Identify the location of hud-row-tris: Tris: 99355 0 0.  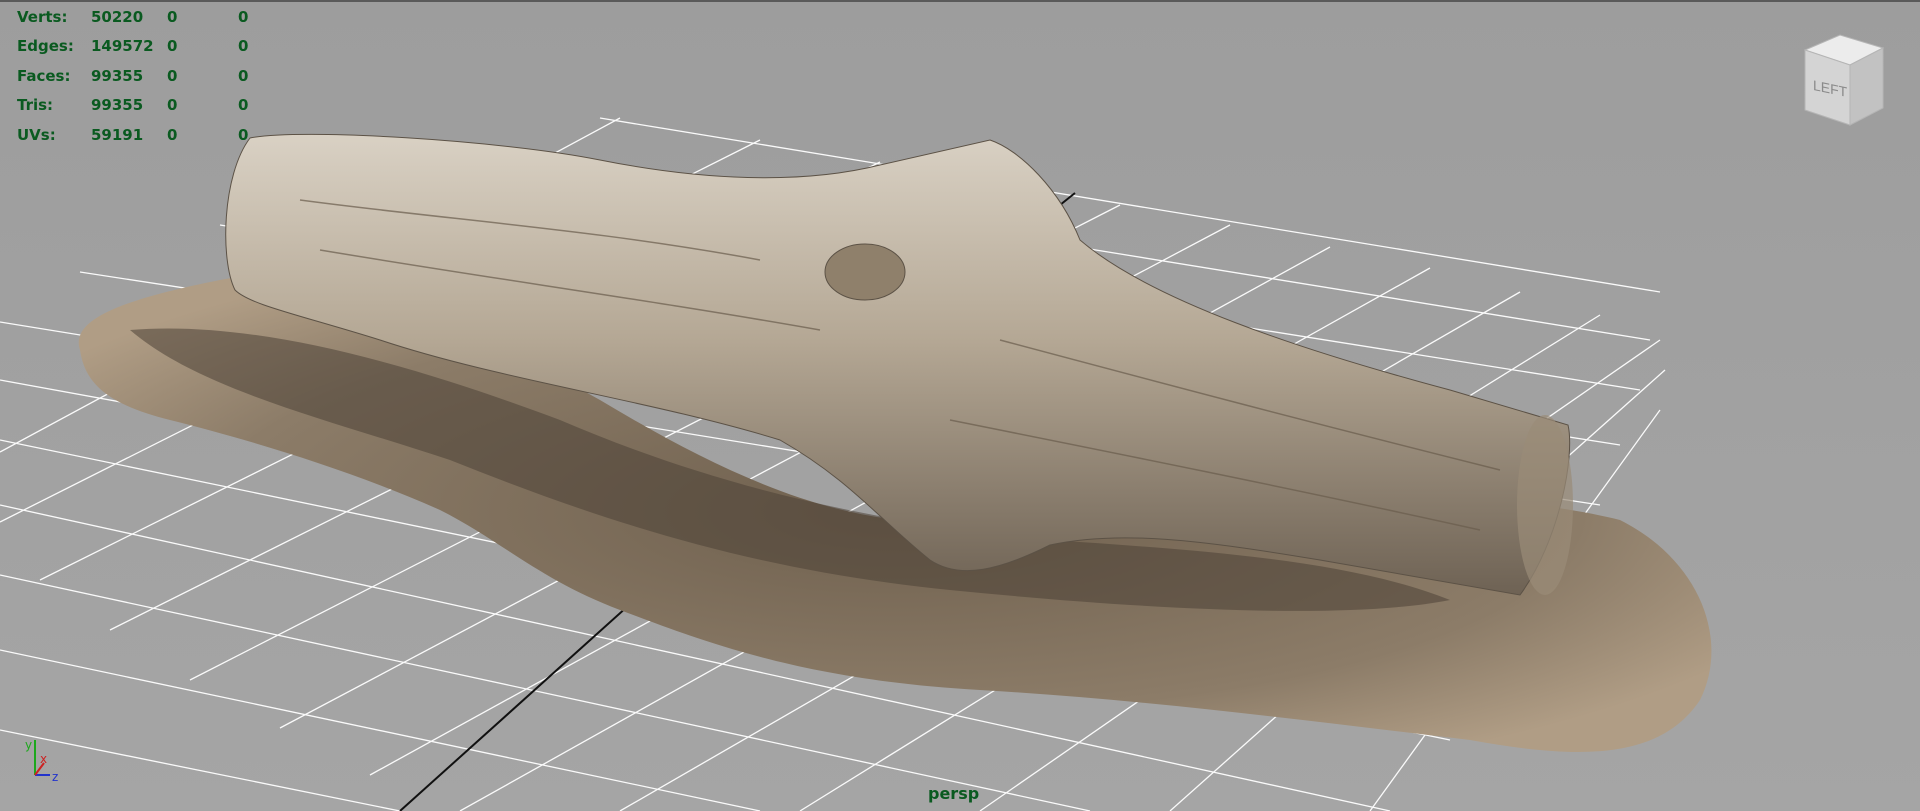
(137, 106).